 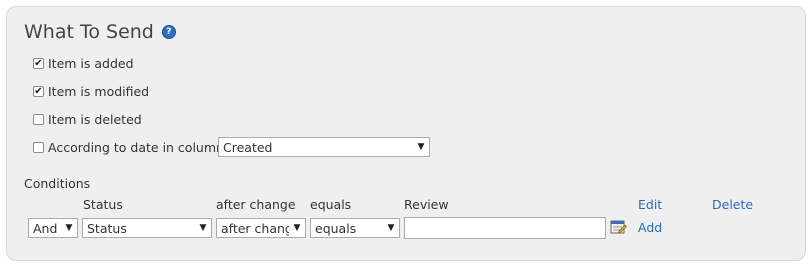 I want to click on date-in-column-label: According to date in column, so click(x=136, y=147).